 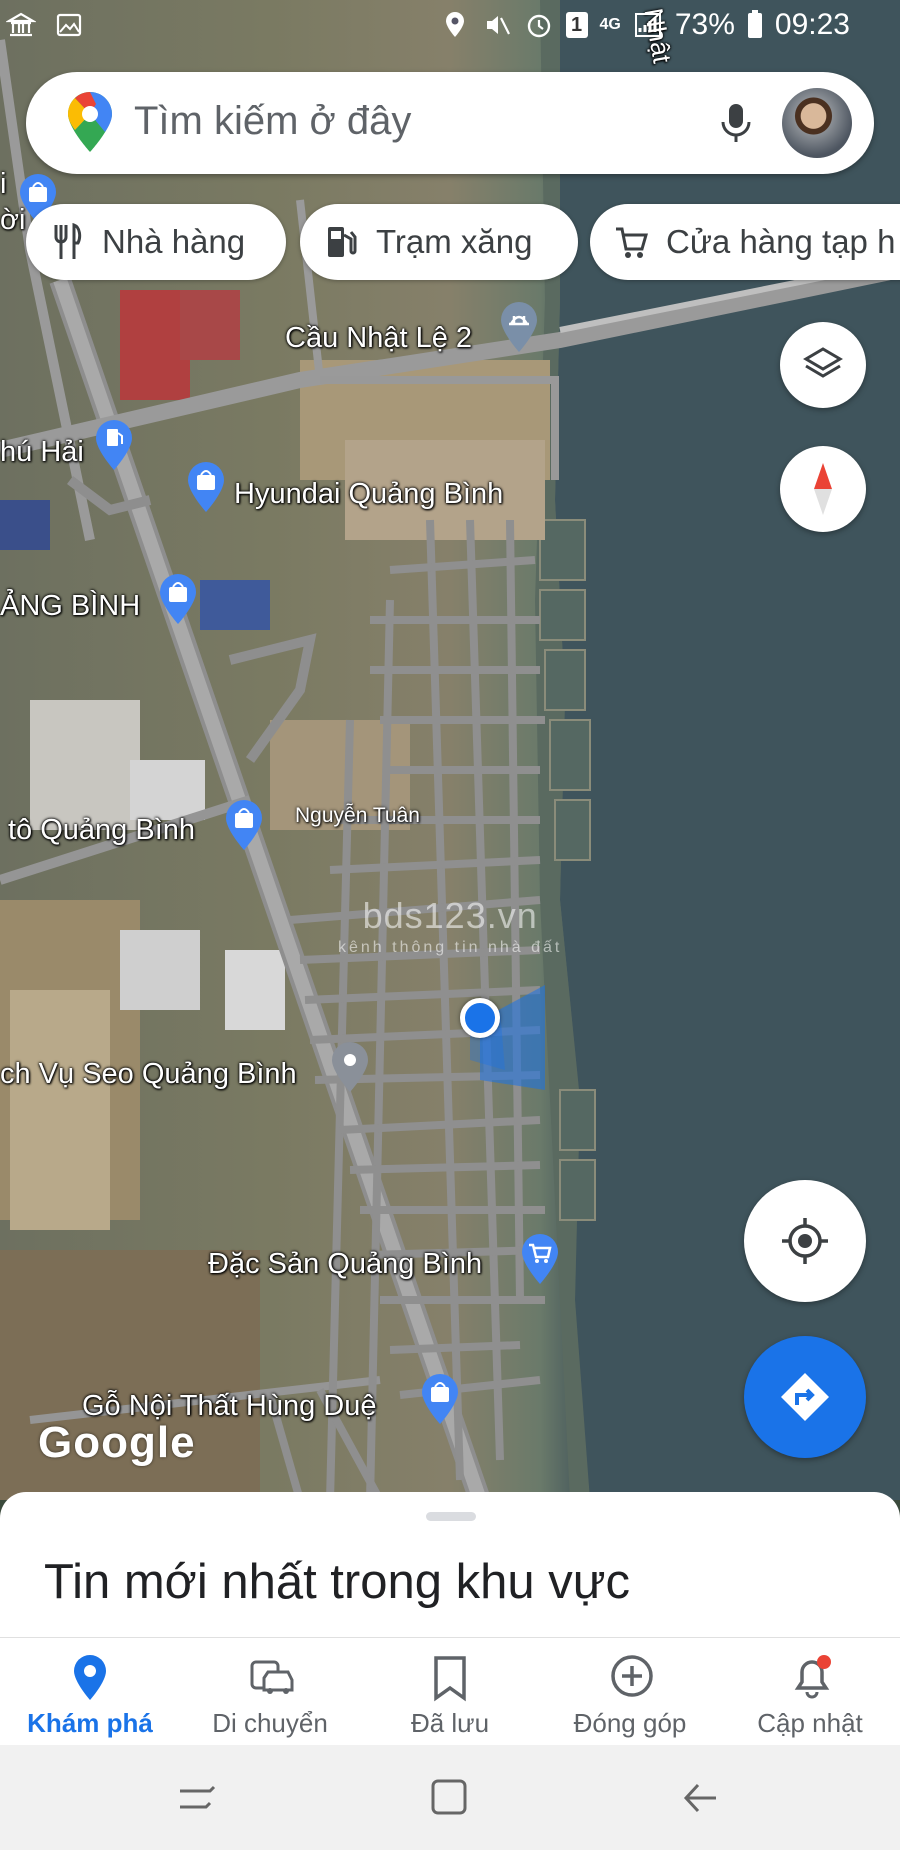 What do you see at coordinates (450, 915) in the screenshot?
I see `watermark-main: bds123.vn` at bounding box center [450, 915].